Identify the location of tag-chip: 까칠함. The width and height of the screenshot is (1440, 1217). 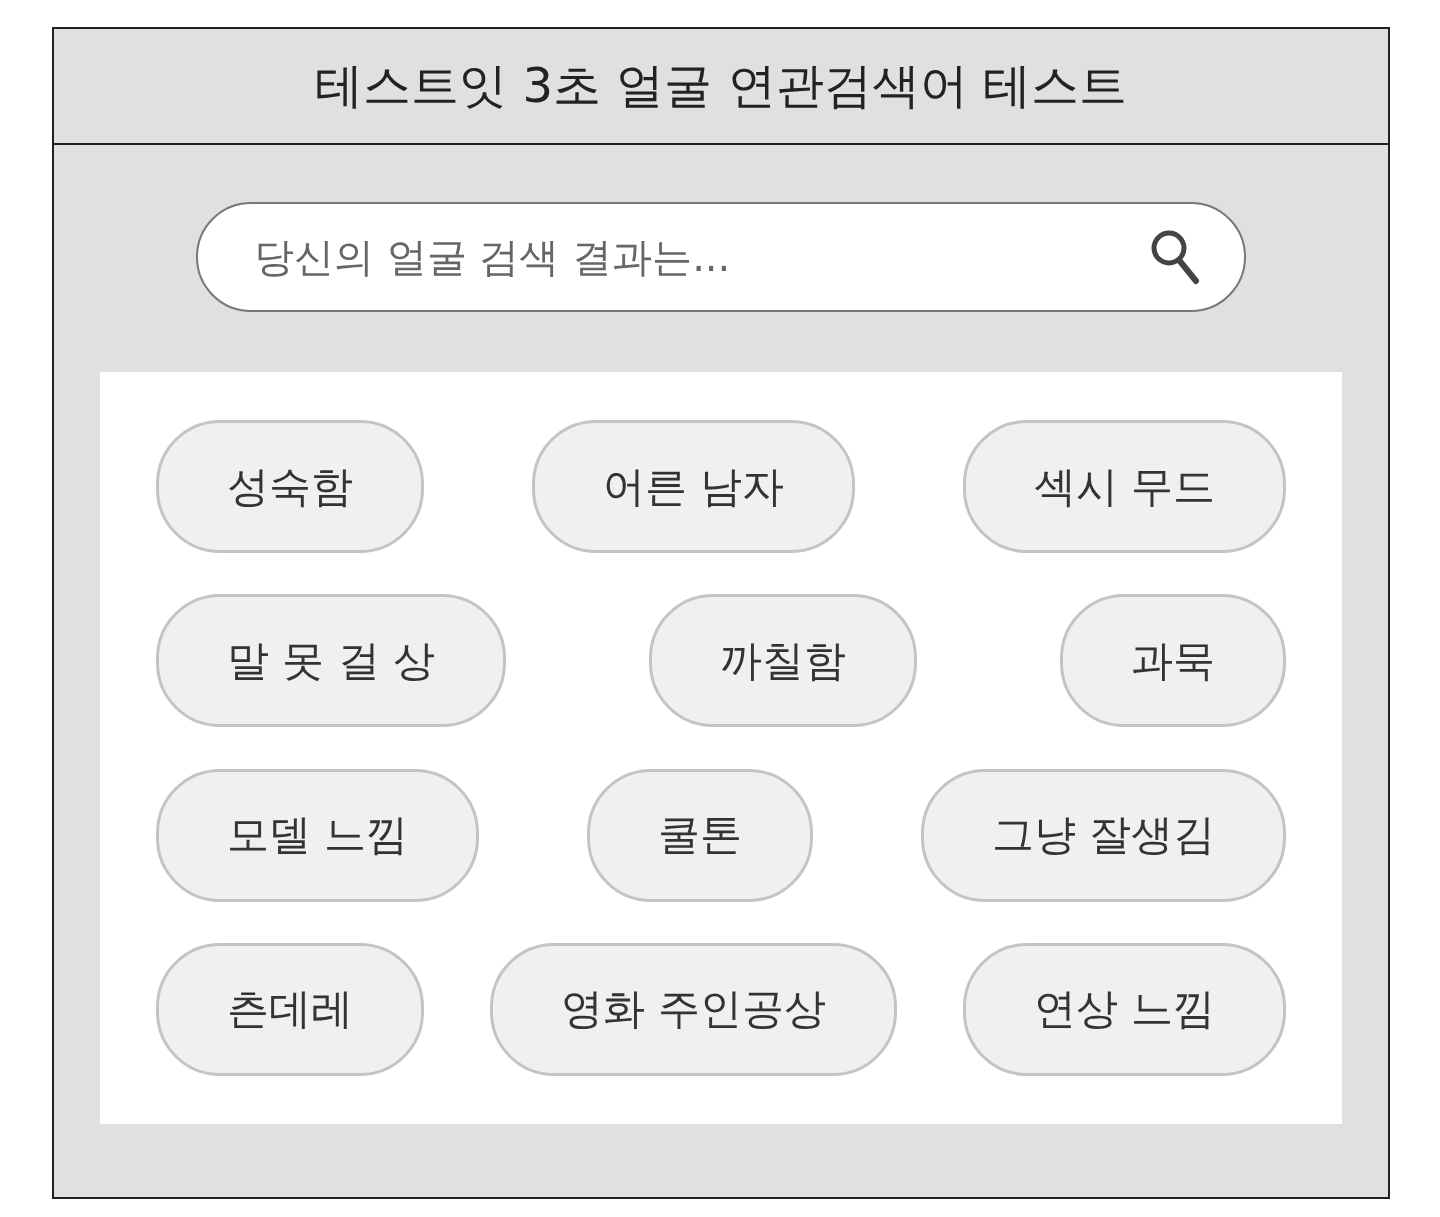
(783, 661).